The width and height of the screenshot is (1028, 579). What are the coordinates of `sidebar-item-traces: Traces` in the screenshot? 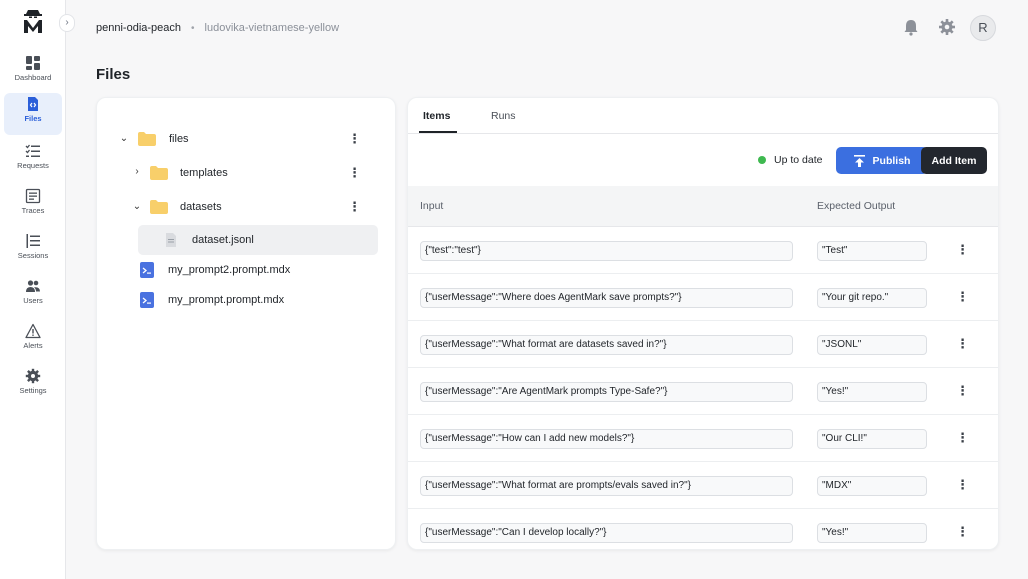 It's located at (33, 206).